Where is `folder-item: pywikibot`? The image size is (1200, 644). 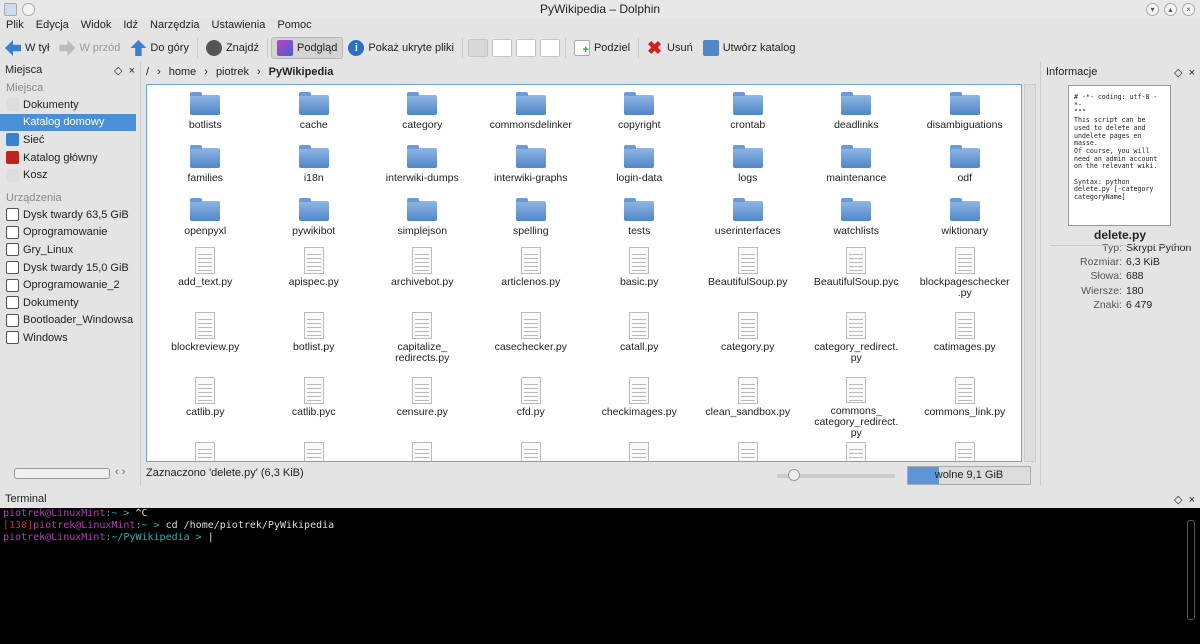
folder-item: pywikibot is located at coordinates (314, 217).